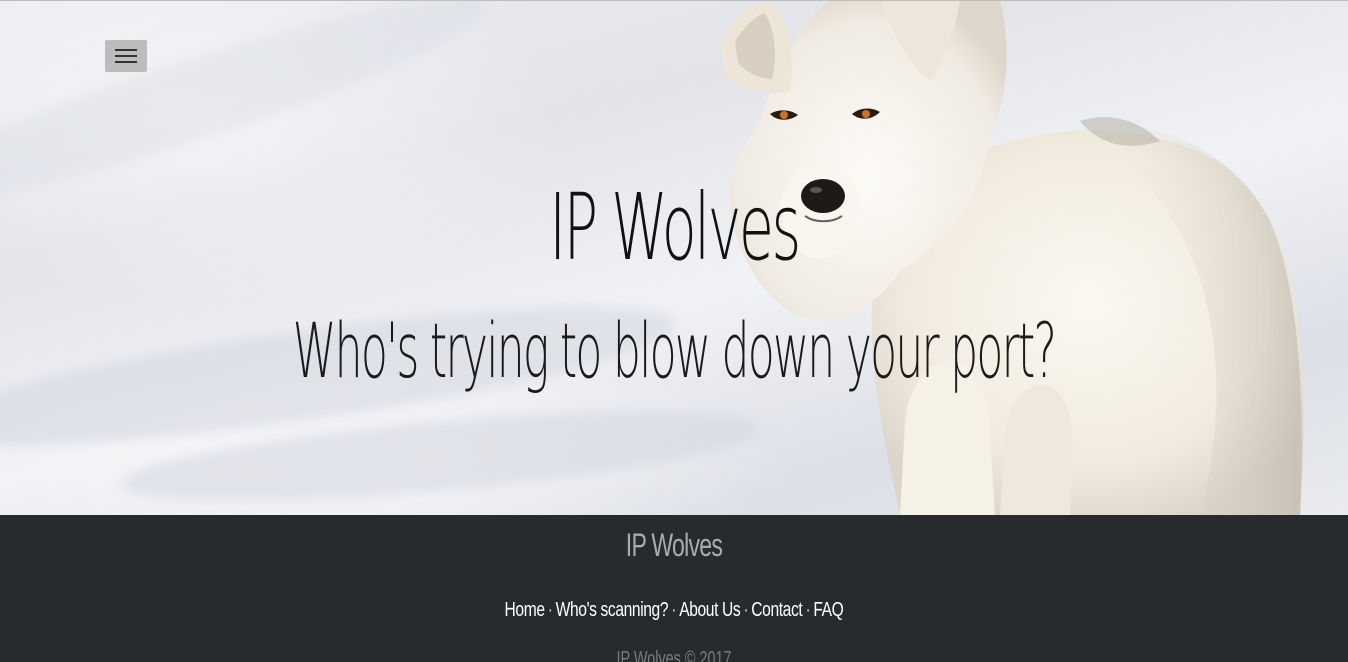 The width and height of the screenshot is (1348, 662). I want to click on footer-link-contact: Contact, so click(776, 610).